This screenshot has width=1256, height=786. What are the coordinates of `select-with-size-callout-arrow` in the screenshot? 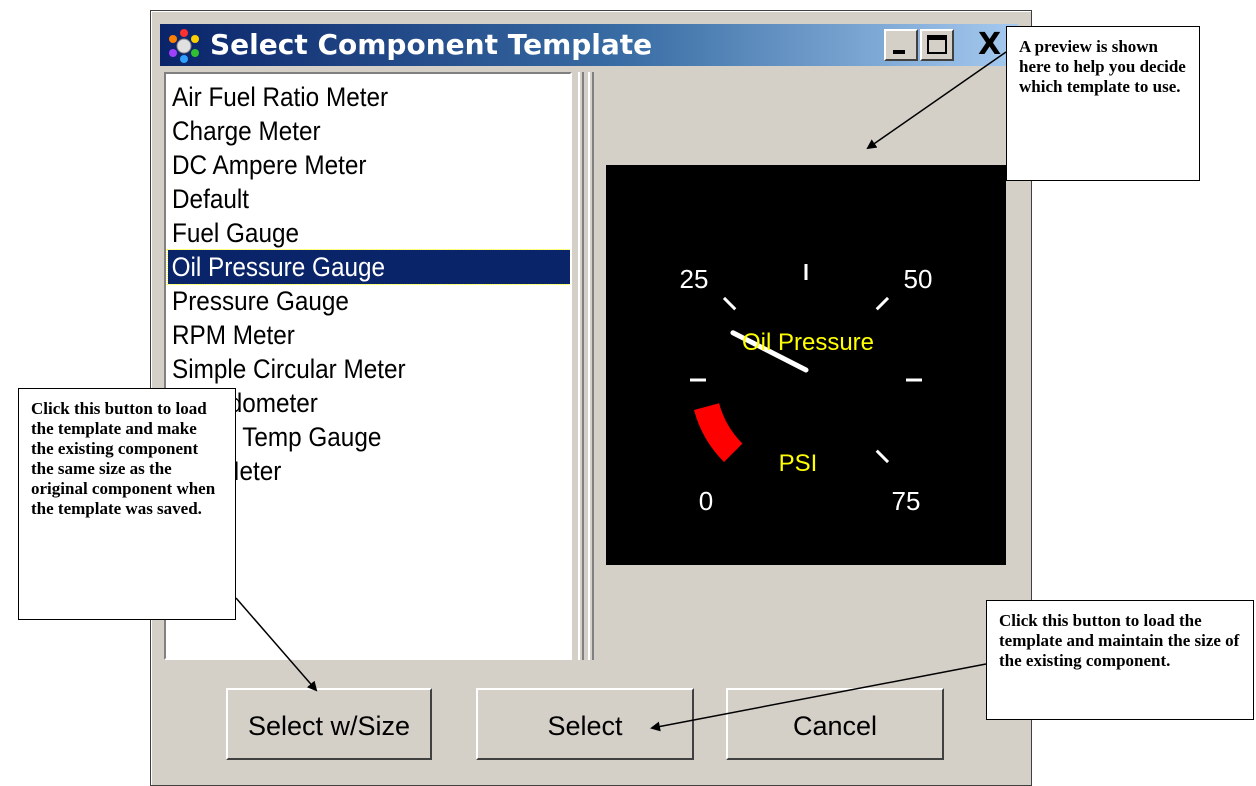 It's located at (276, 644).